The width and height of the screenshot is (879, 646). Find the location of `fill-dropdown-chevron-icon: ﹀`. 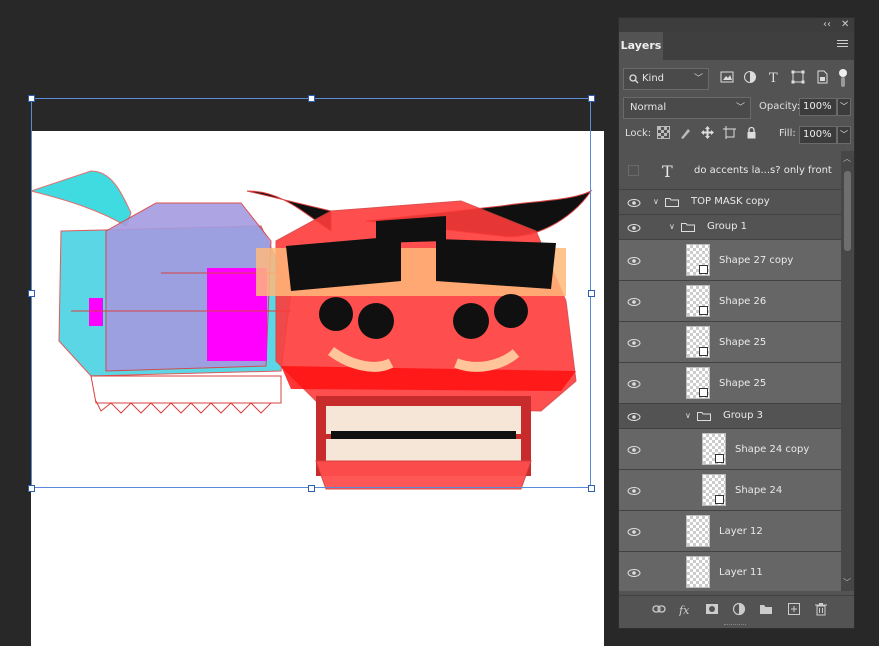

fill-dropdown-chevron-icon: ﹀ is located at coordinates (844, 135).